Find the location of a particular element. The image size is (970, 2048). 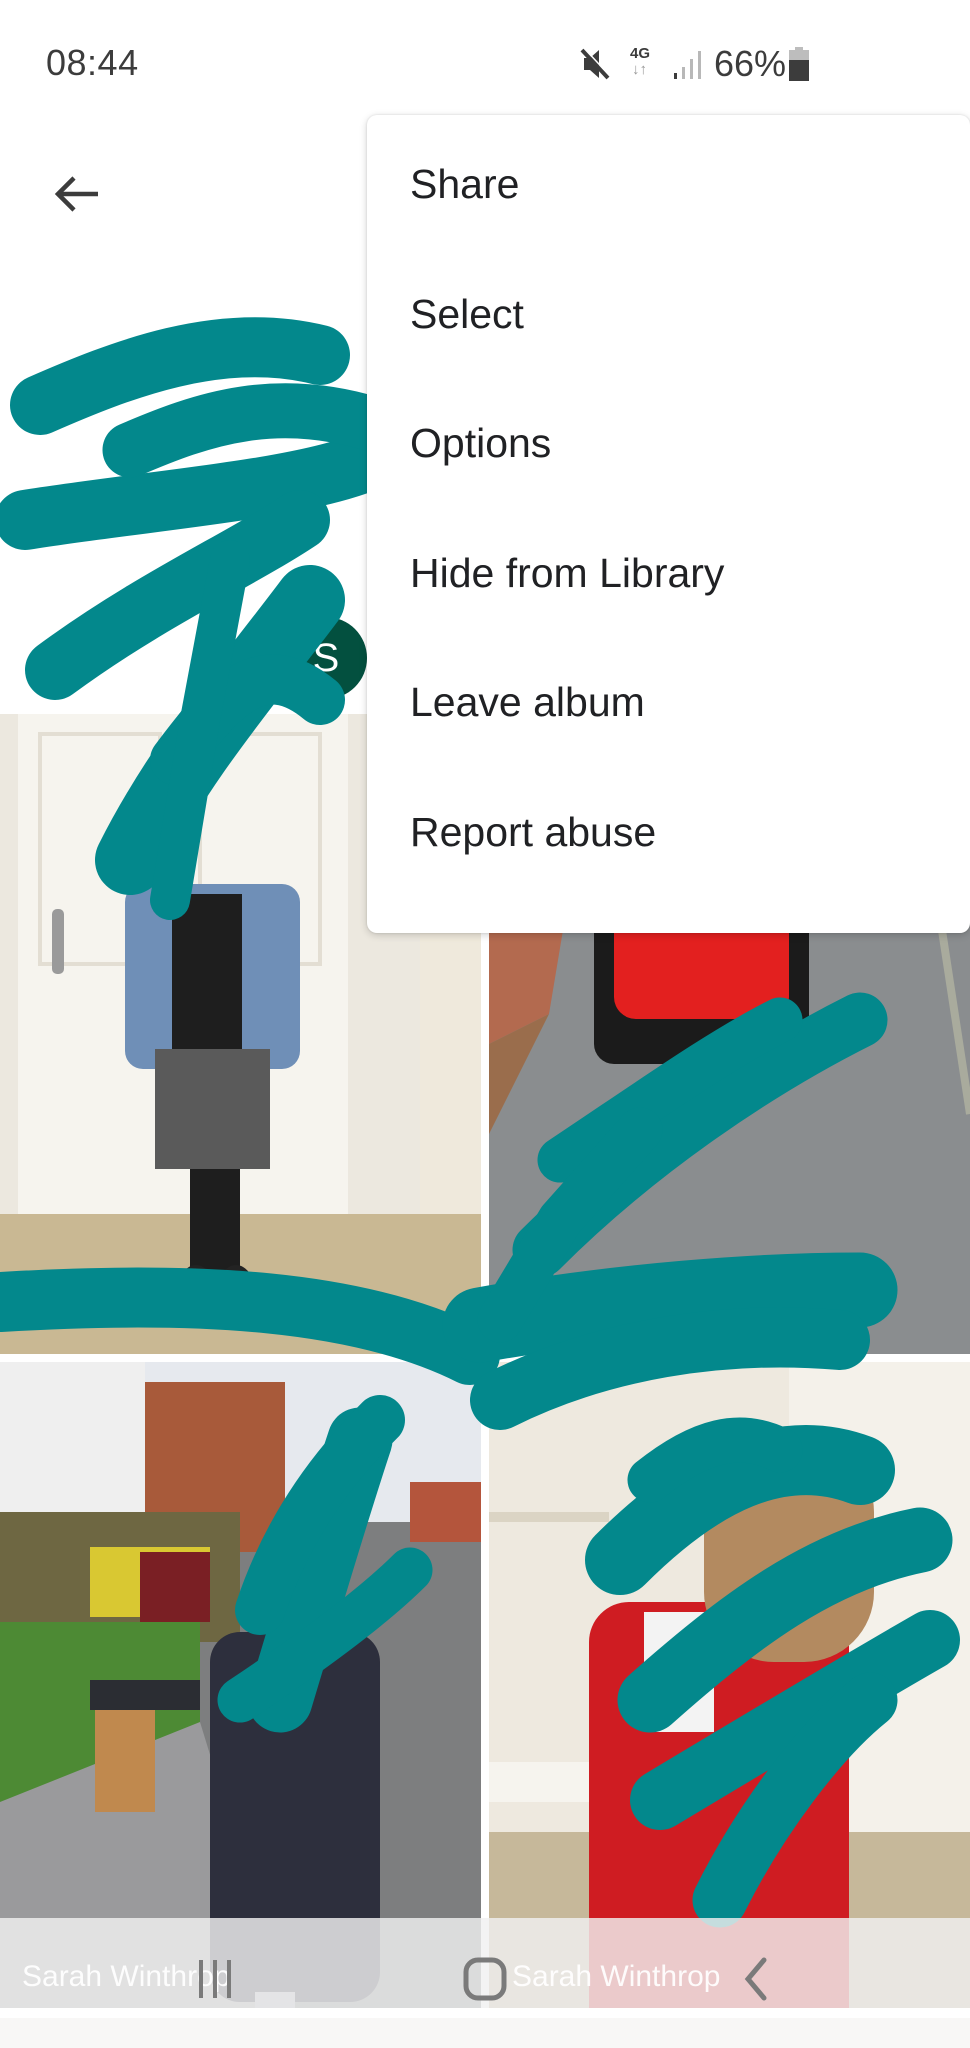

recent-apps-button is located at coordinates (215, 1979).